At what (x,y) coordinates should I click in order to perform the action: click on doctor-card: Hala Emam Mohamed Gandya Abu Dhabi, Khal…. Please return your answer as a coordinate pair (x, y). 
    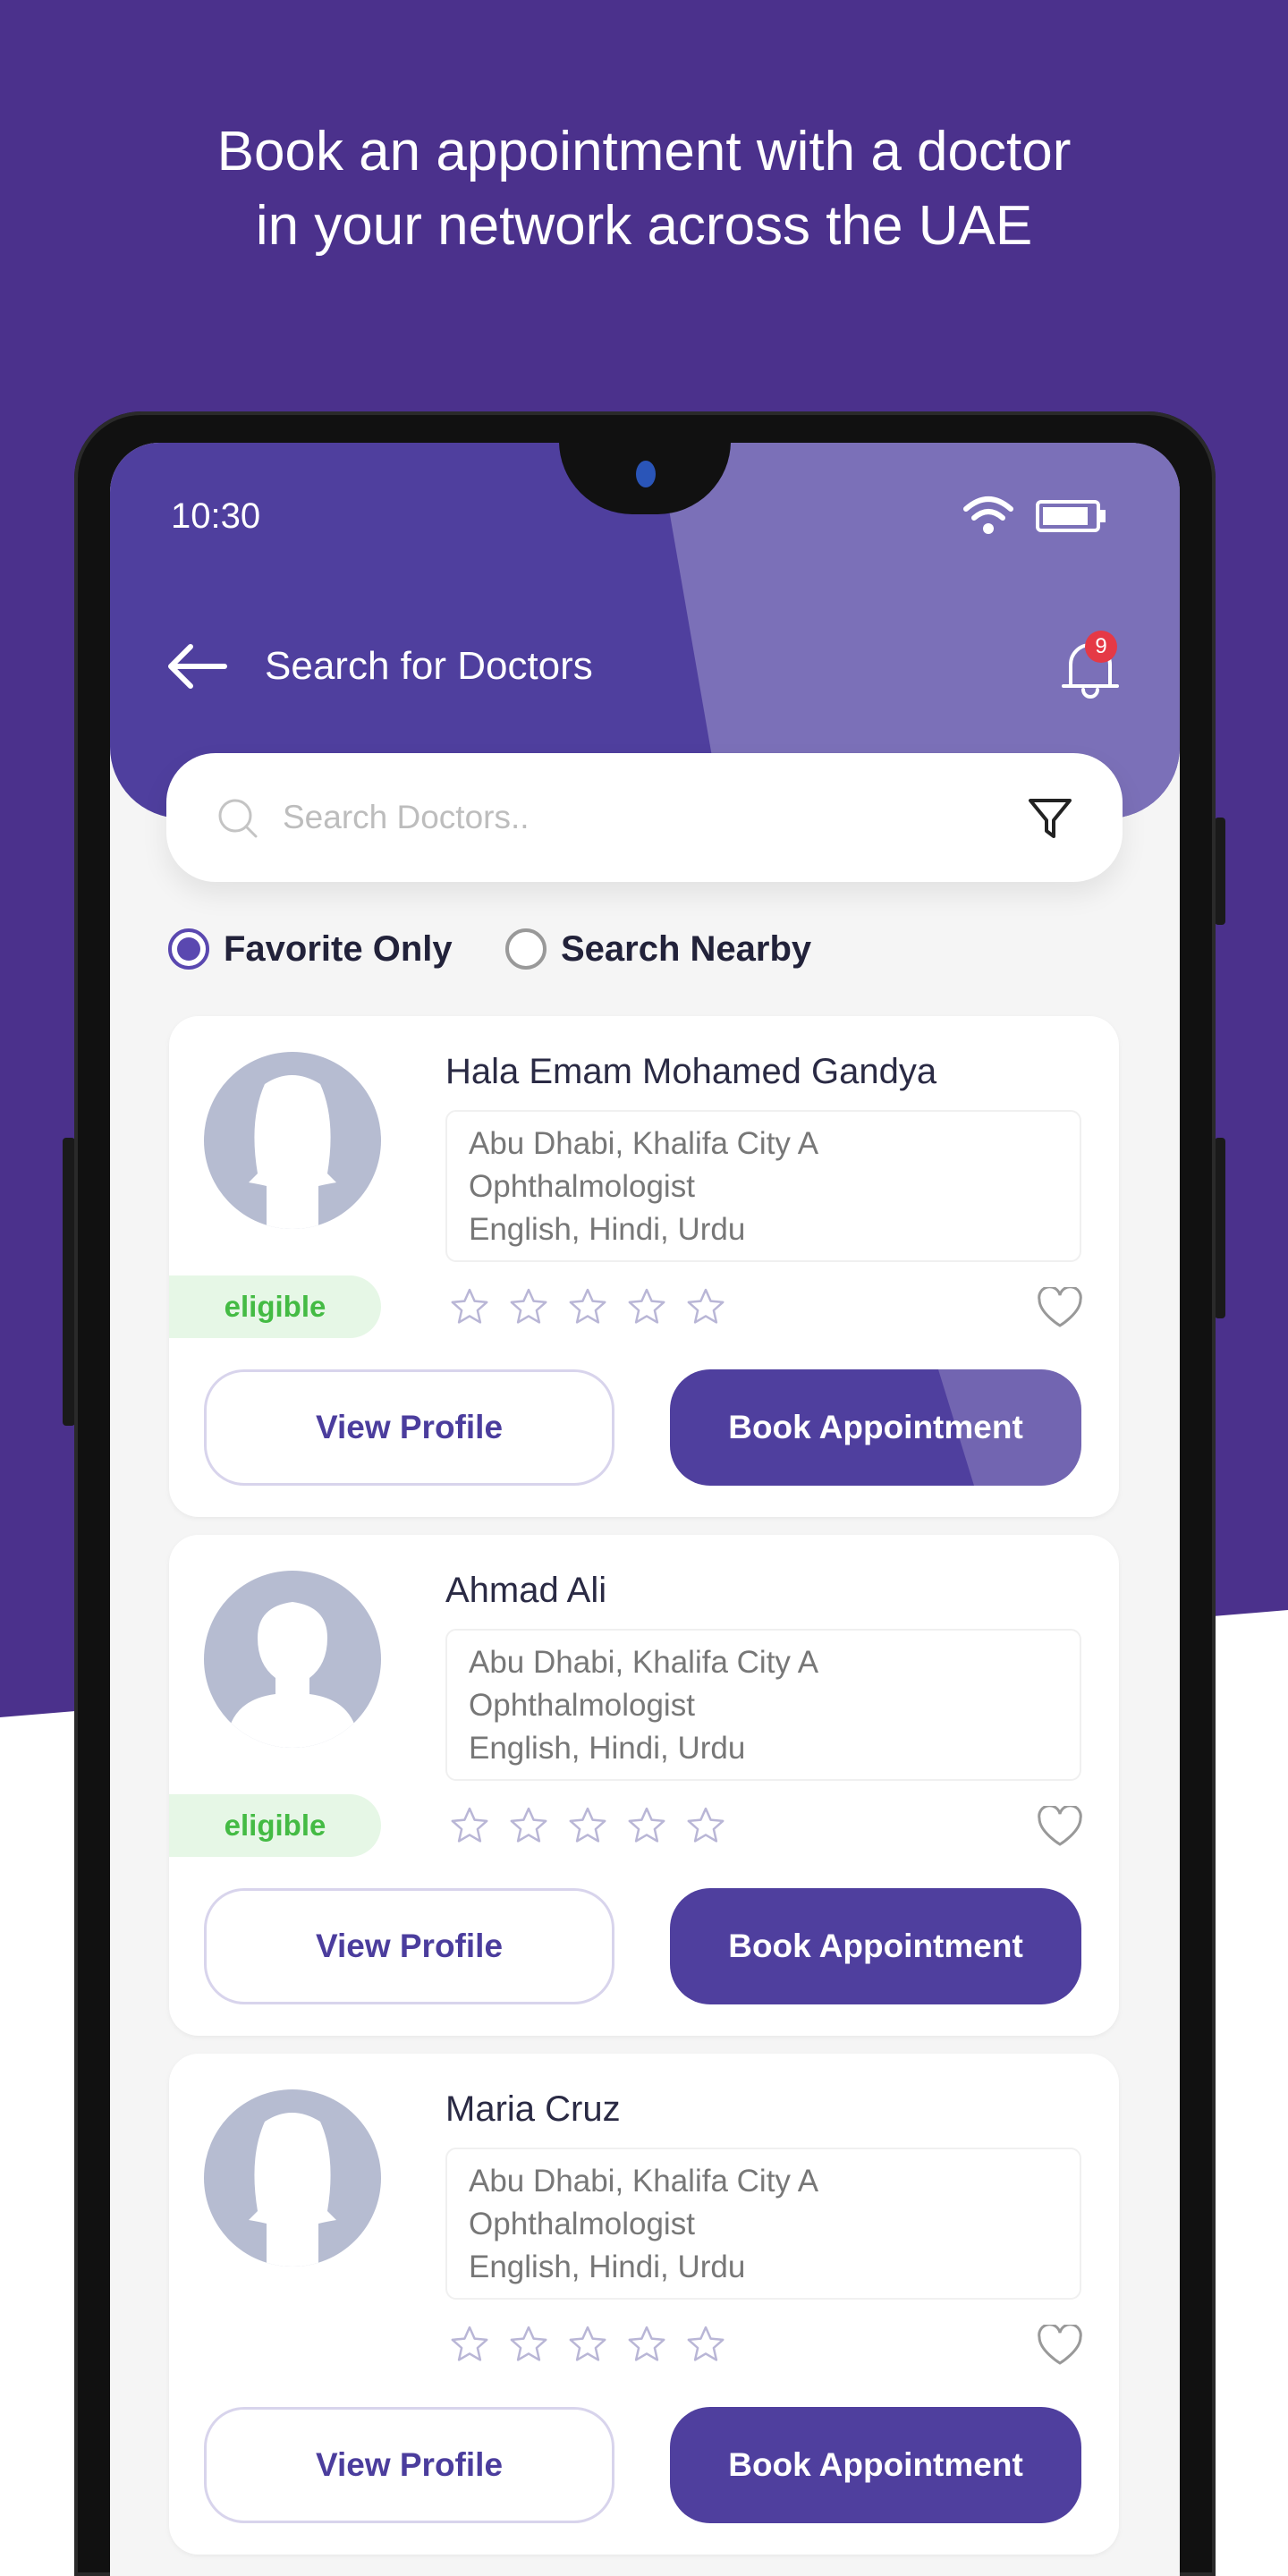
    Looking at the image, I should click on (644, 1266).